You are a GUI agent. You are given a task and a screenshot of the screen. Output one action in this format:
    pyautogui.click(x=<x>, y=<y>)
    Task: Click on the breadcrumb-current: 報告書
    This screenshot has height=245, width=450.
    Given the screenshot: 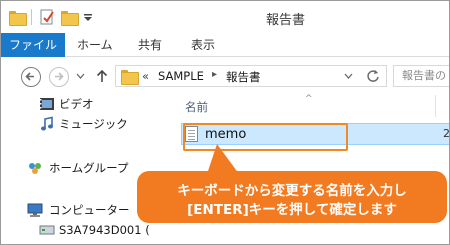 What is the action you would take?
    pyautogui.click(x=243, y=77)
    